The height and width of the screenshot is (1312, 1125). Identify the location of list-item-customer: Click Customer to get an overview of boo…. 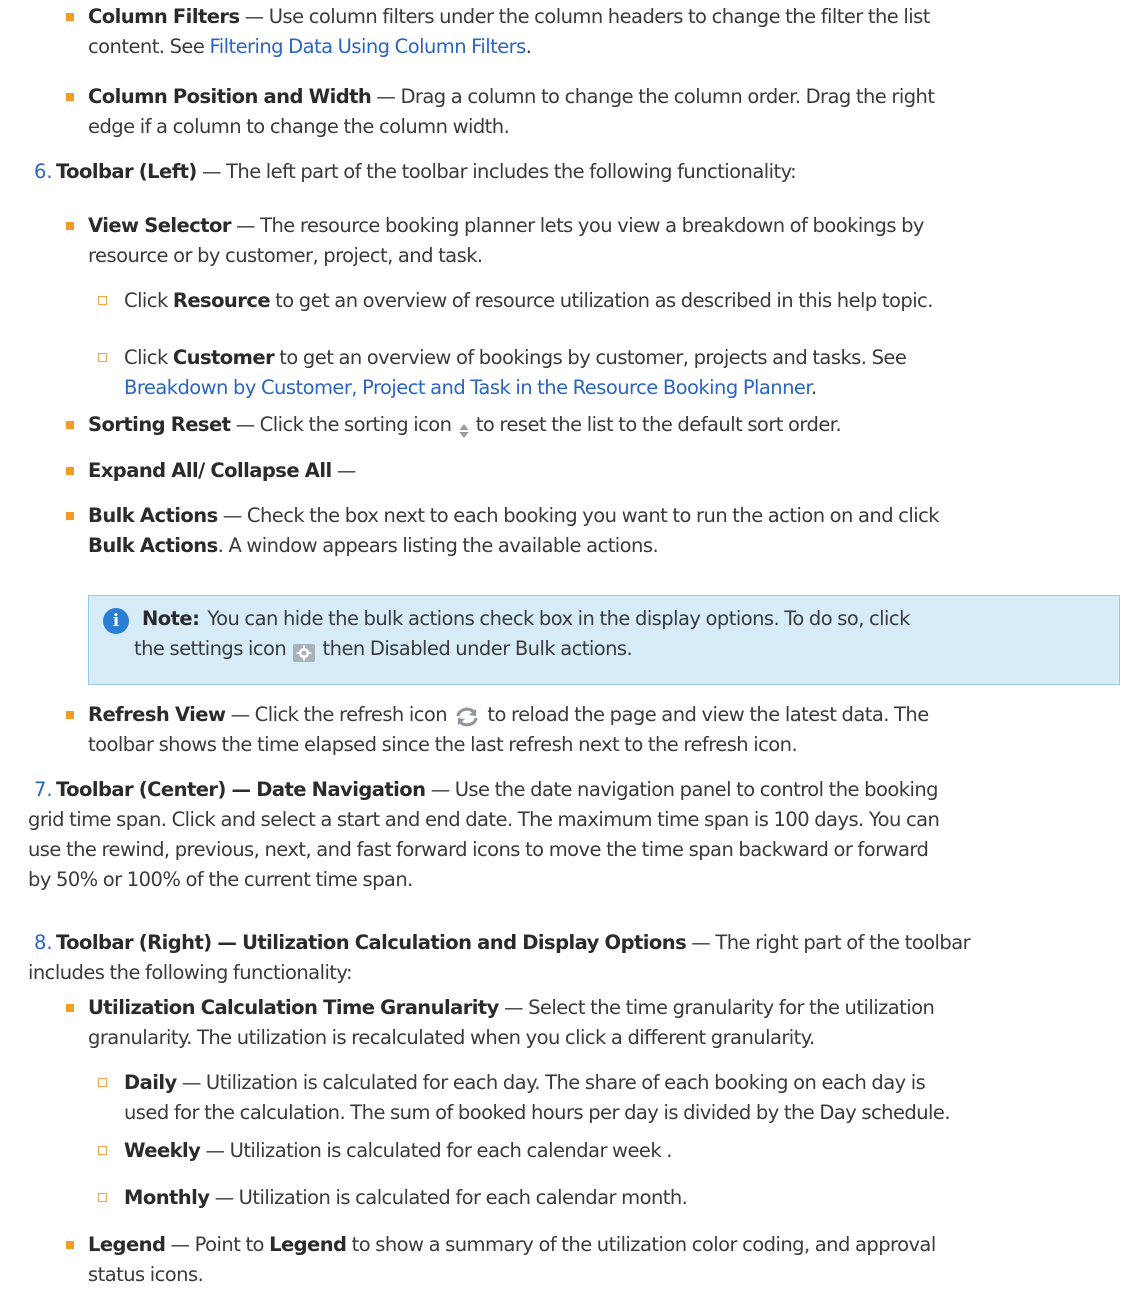
(515, 372).